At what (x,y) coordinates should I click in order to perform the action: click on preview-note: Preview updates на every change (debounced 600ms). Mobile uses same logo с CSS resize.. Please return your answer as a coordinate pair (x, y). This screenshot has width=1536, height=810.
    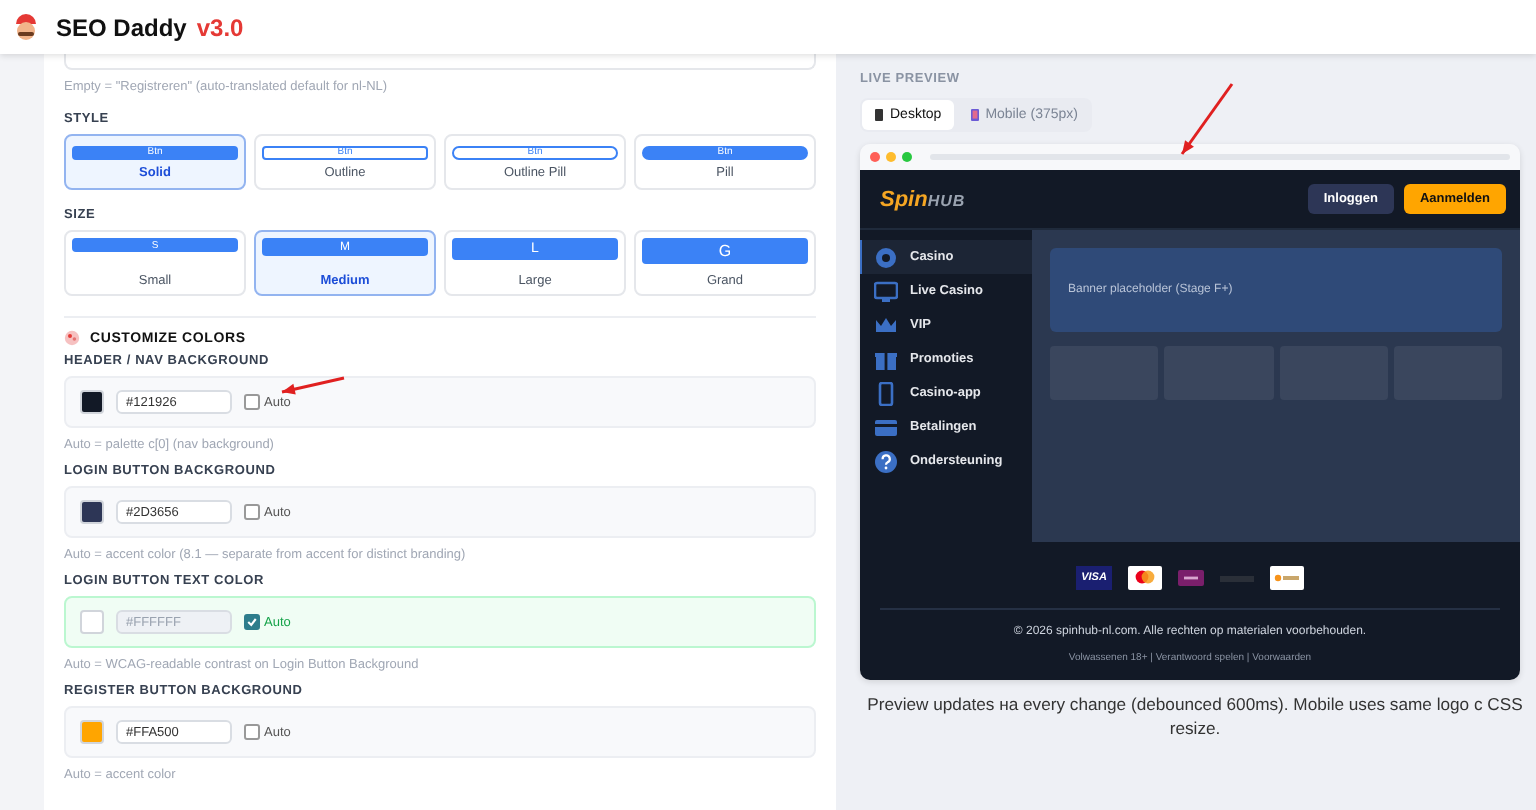
    Looking at the image, I should click on (1195, 716).